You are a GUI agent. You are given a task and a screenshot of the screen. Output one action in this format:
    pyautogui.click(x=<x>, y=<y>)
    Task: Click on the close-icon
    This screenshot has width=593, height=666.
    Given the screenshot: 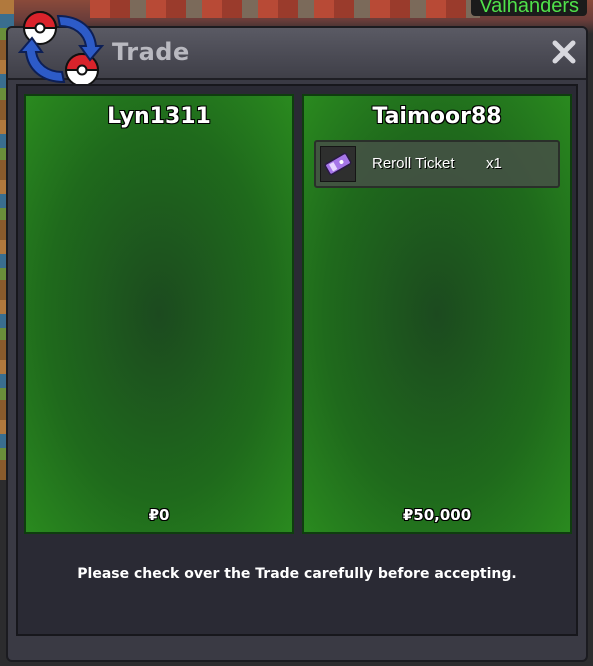 What is the action you would take?
    pyautogui.click(x=564, y=52)
    